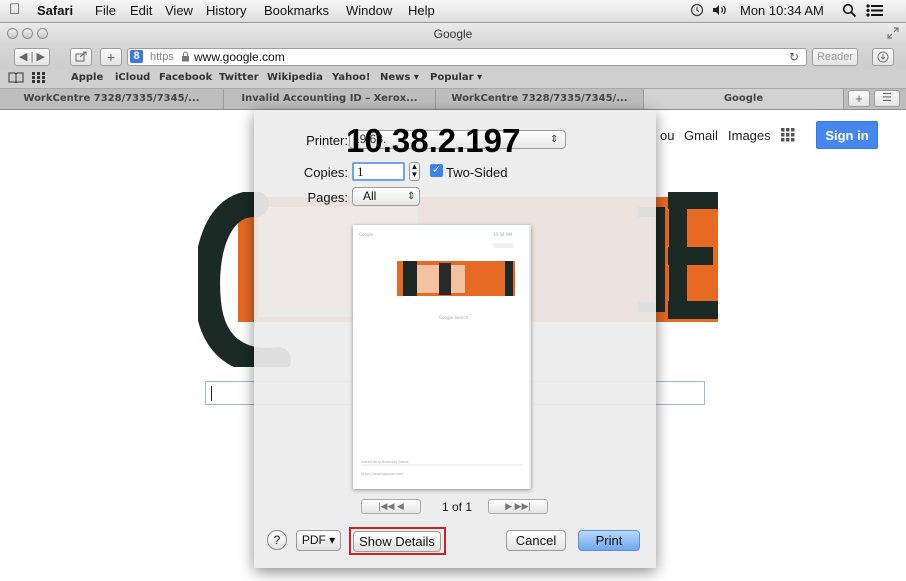 This screenshot has height=581, width=906. I want to click on share-button, so click(81, 57).